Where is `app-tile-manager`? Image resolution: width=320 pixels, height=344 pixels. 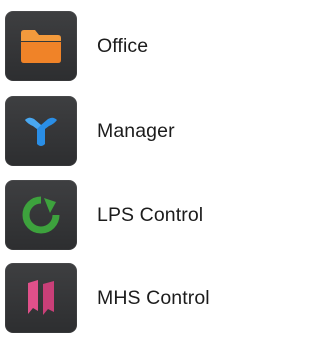
app-tile-manager is located at coordinates (41, 131).